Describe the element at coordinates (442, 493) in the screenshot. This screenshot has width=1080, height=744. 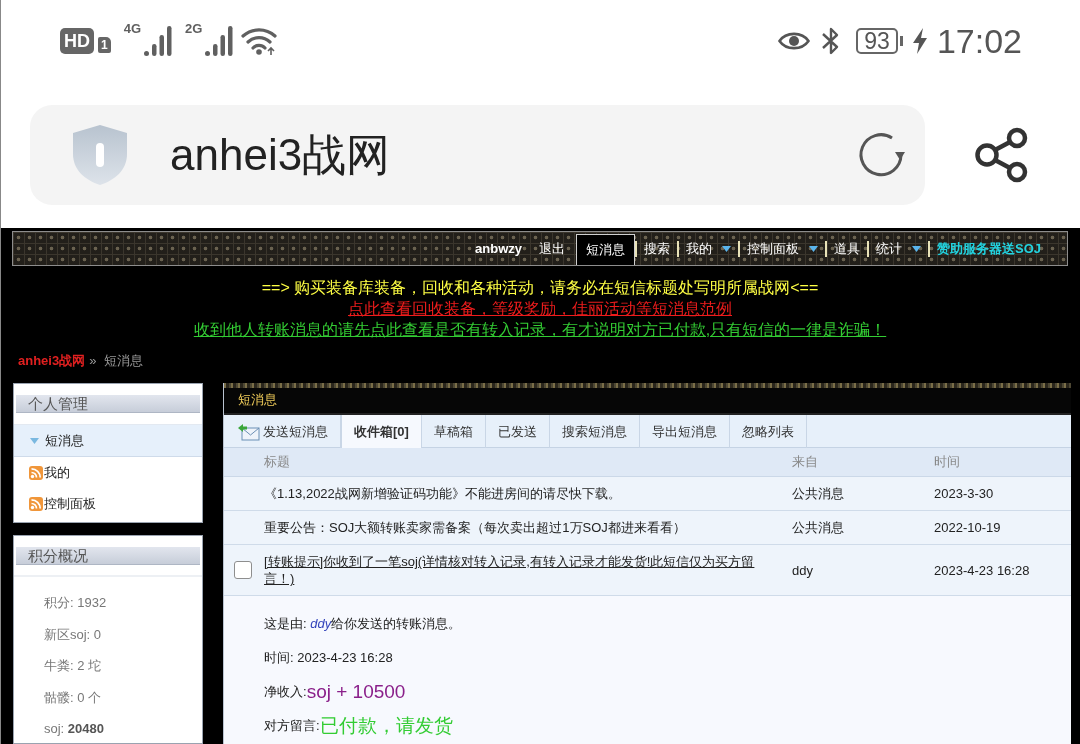
I see `message-title: 《1.13,2022战网新增验证码功能》不能进房间的请尽快下载。` at that location.